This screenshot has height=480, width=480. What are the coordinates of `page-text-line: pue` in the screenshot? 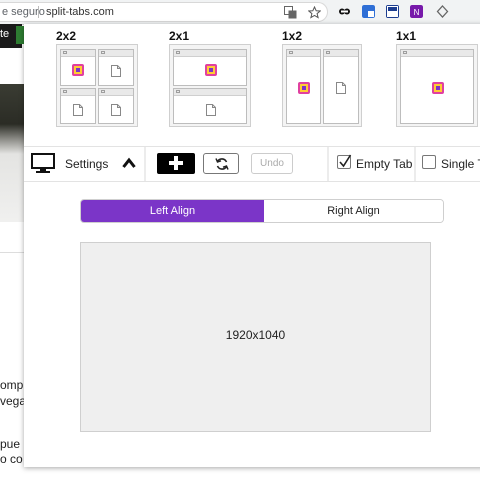 It's located at (10, 444).